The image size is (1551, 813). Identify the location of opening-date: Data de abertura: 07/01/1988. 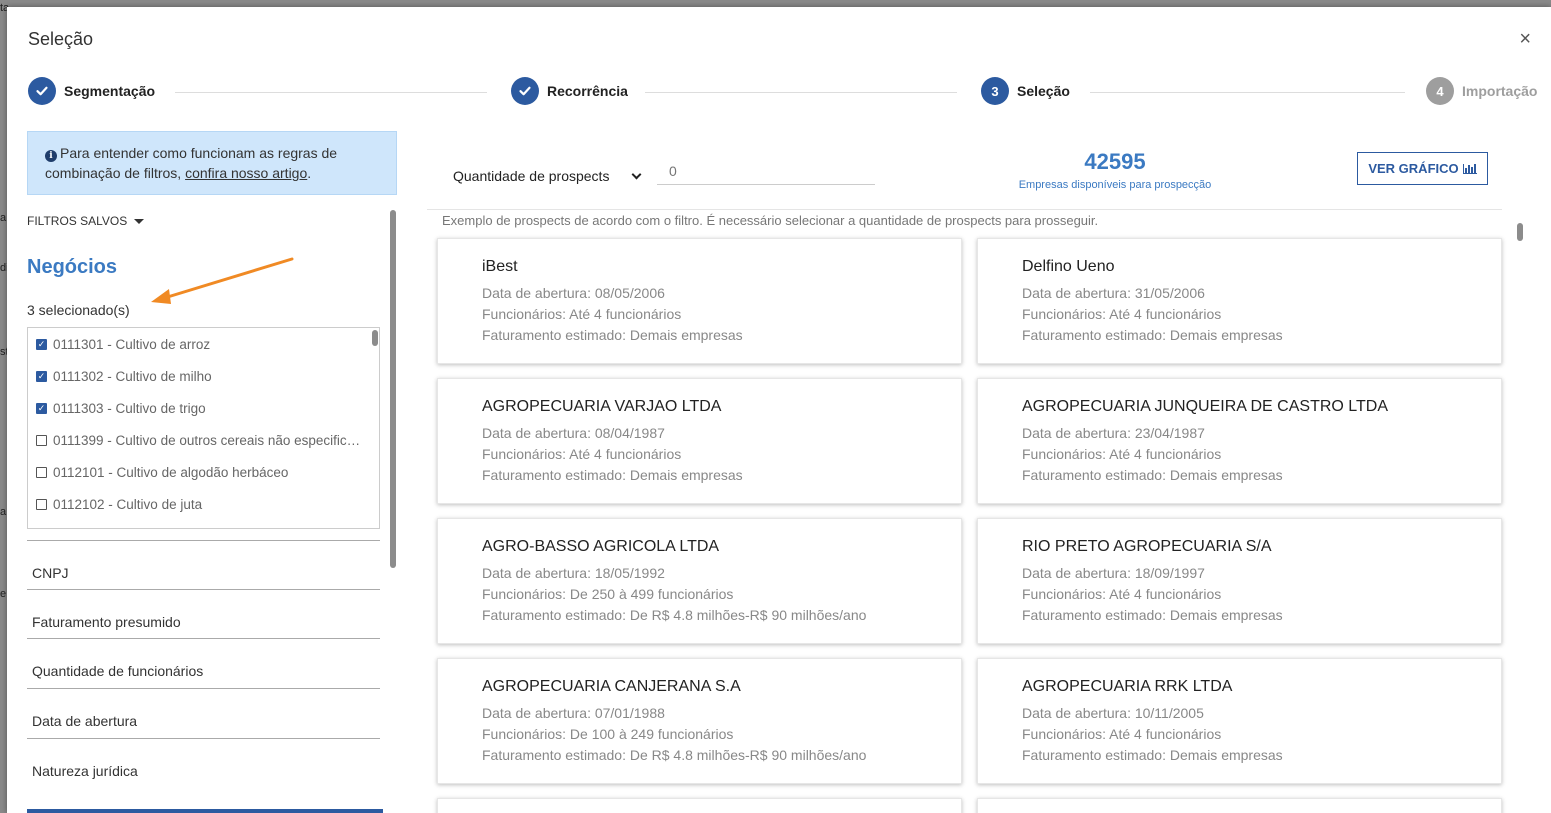
(573, 713).